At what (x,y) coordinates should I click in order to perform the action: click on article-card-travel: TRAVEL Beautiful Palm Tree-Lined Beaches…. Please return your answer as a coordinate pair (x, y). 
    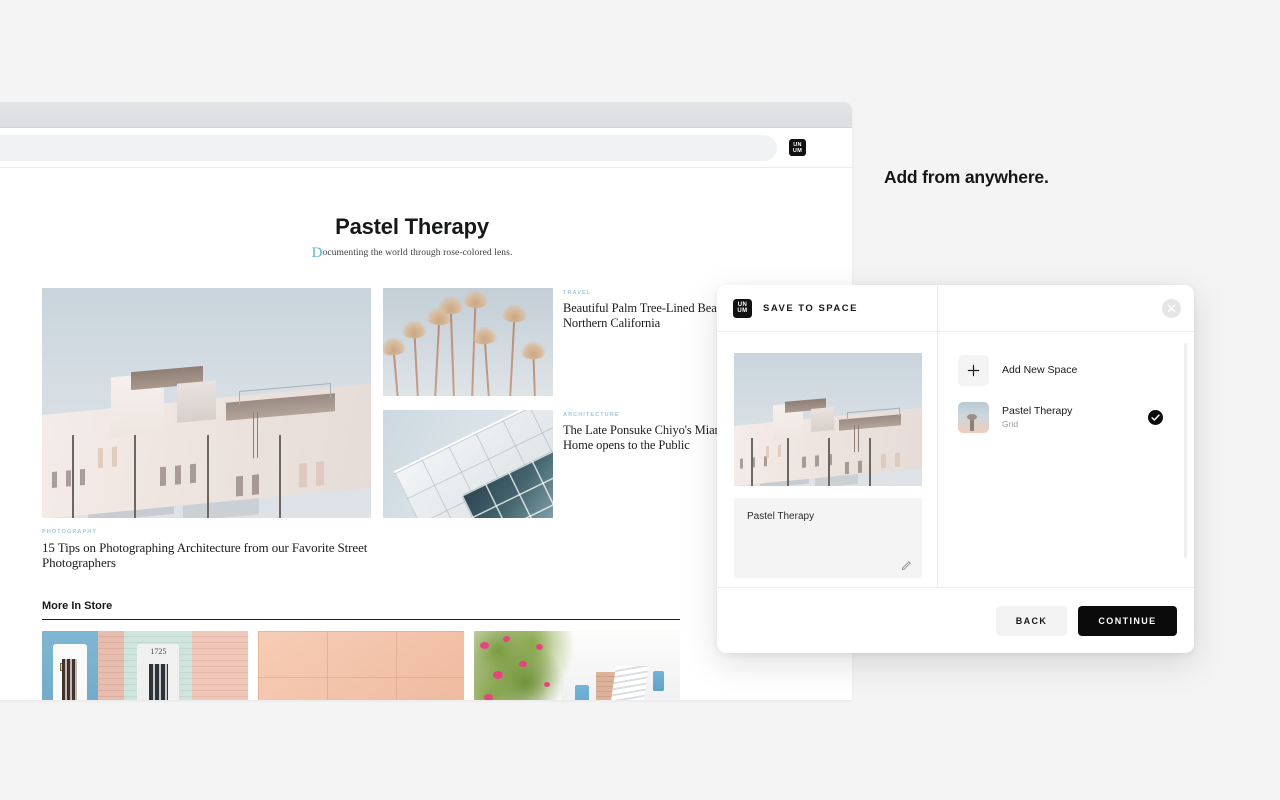
    Looking at the image, I should click on (567, 342).